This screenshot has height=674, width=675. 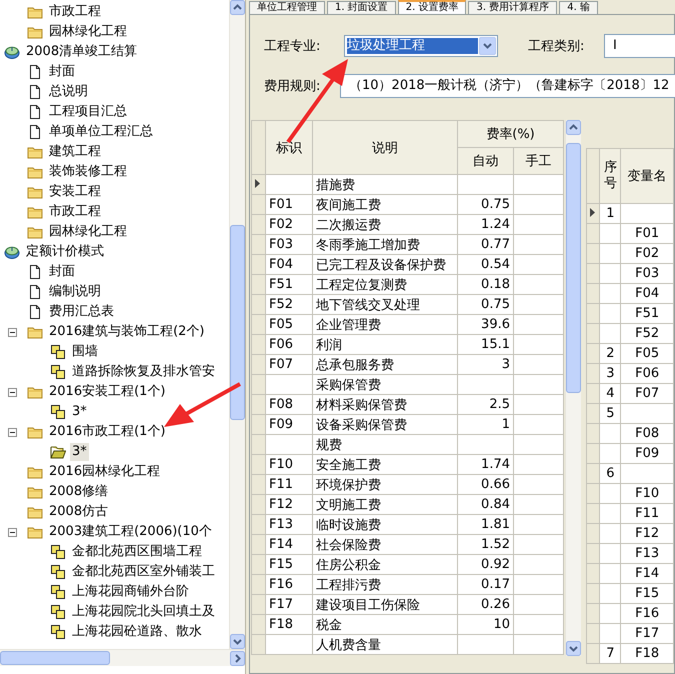 What do you see at coordinates (107, 432) in the screenshot?
I see `tree-item: 2016市政工程(1个)` at bounding box center [107, 432].